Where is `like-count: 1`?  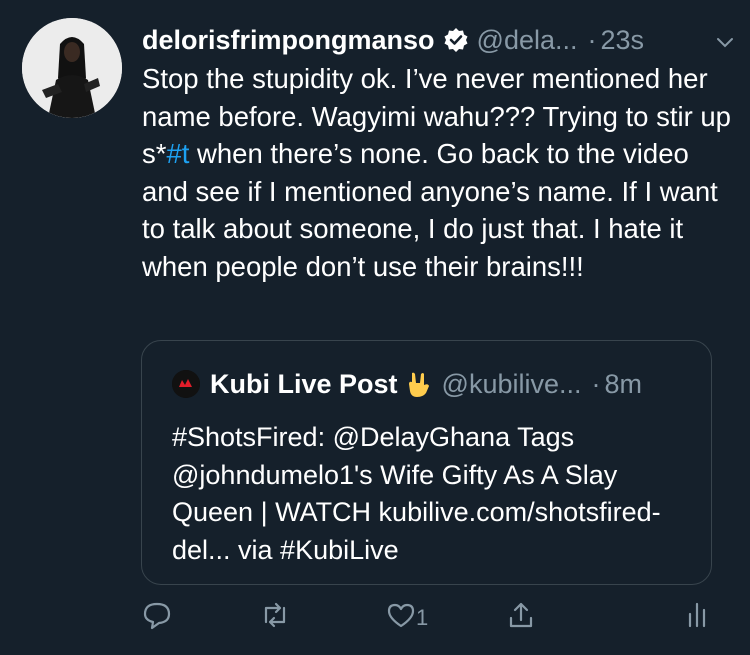 like-count: 1 is located at coordinates (422, 617).